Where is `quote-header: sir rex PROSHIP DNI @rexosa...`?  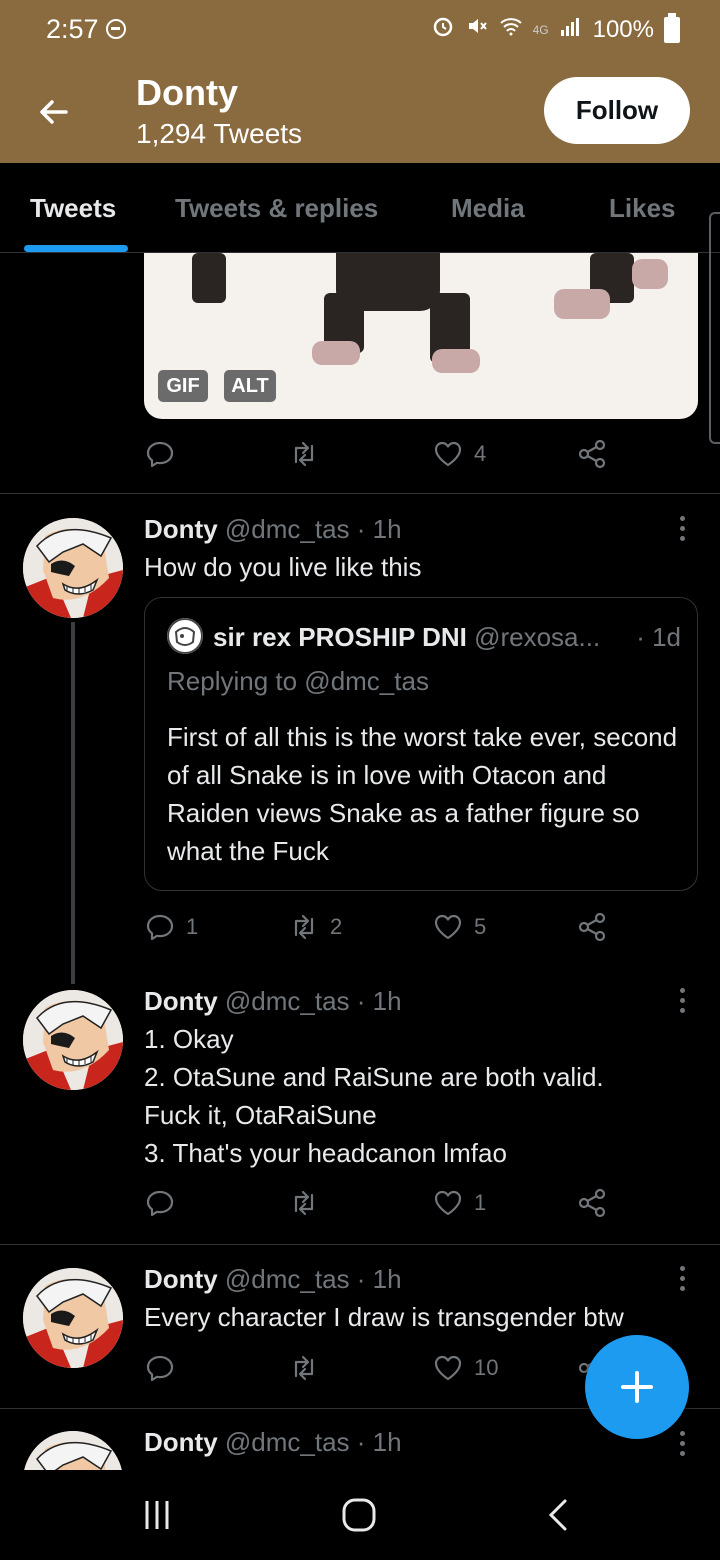
quote-header: sir rex PROSHIP DNI @rexosa... is located at coordinates (449, 637).